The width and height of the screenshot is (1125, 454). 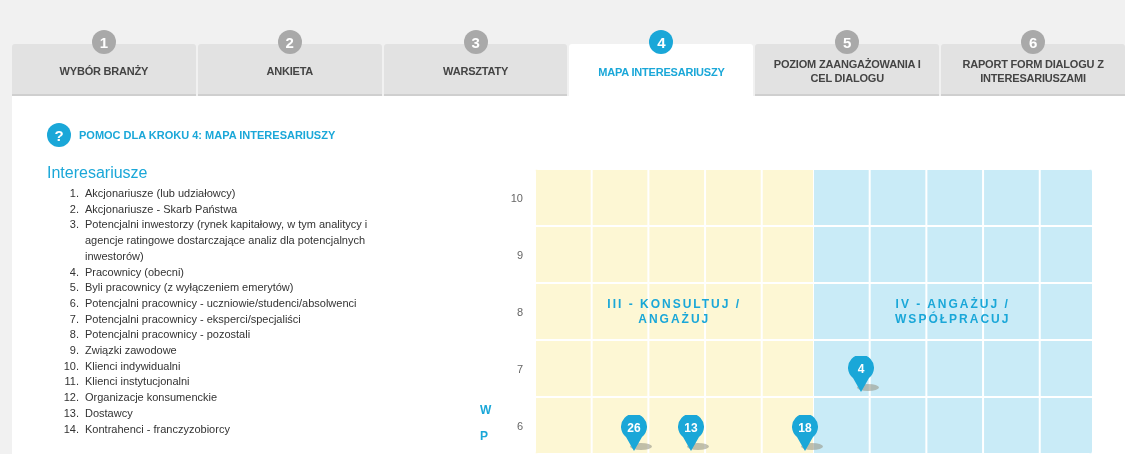 What do you see at coordinates (74, 303) in the screenshot?
I see `item-number: 6.` at bounding box center [74, 303].